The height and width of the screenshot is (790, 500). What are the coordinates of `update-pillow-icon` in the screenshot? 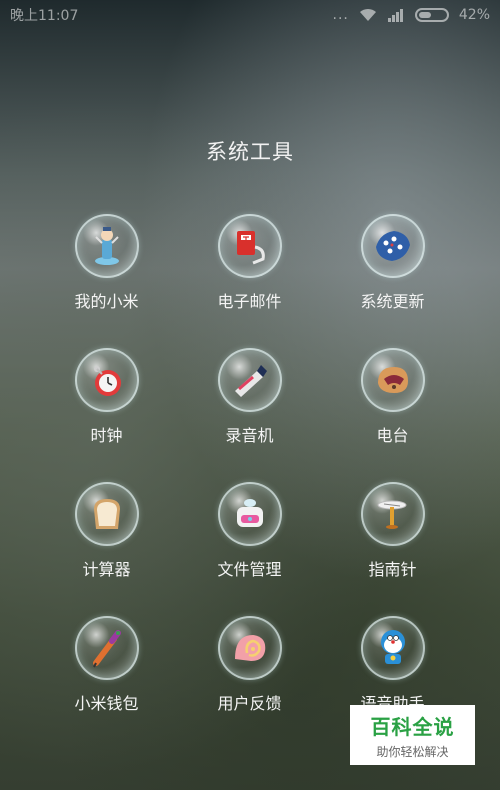 It's located at (392, 246).